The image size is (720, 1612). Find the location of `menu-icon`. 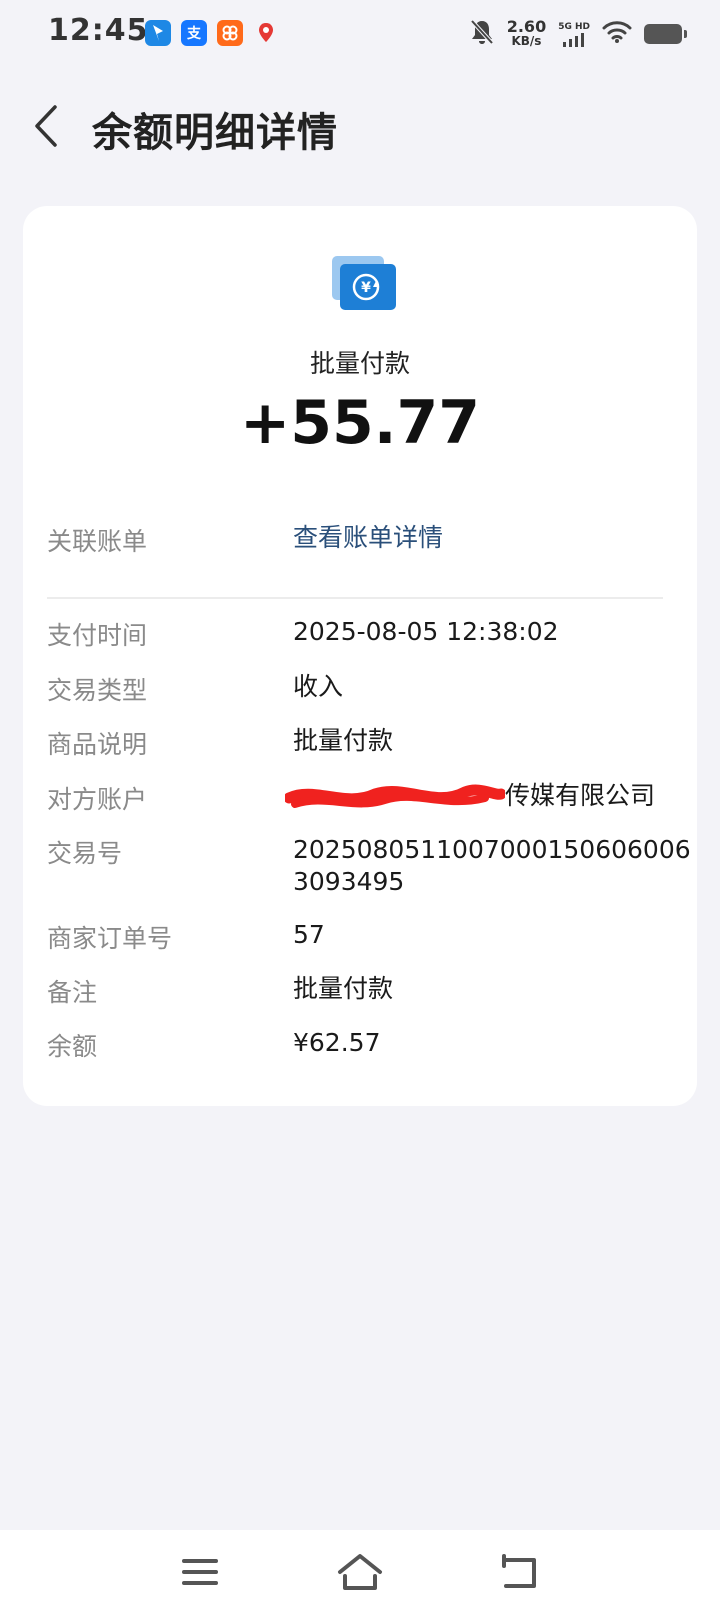

menu-icon is located at coordinates (200, 1572).